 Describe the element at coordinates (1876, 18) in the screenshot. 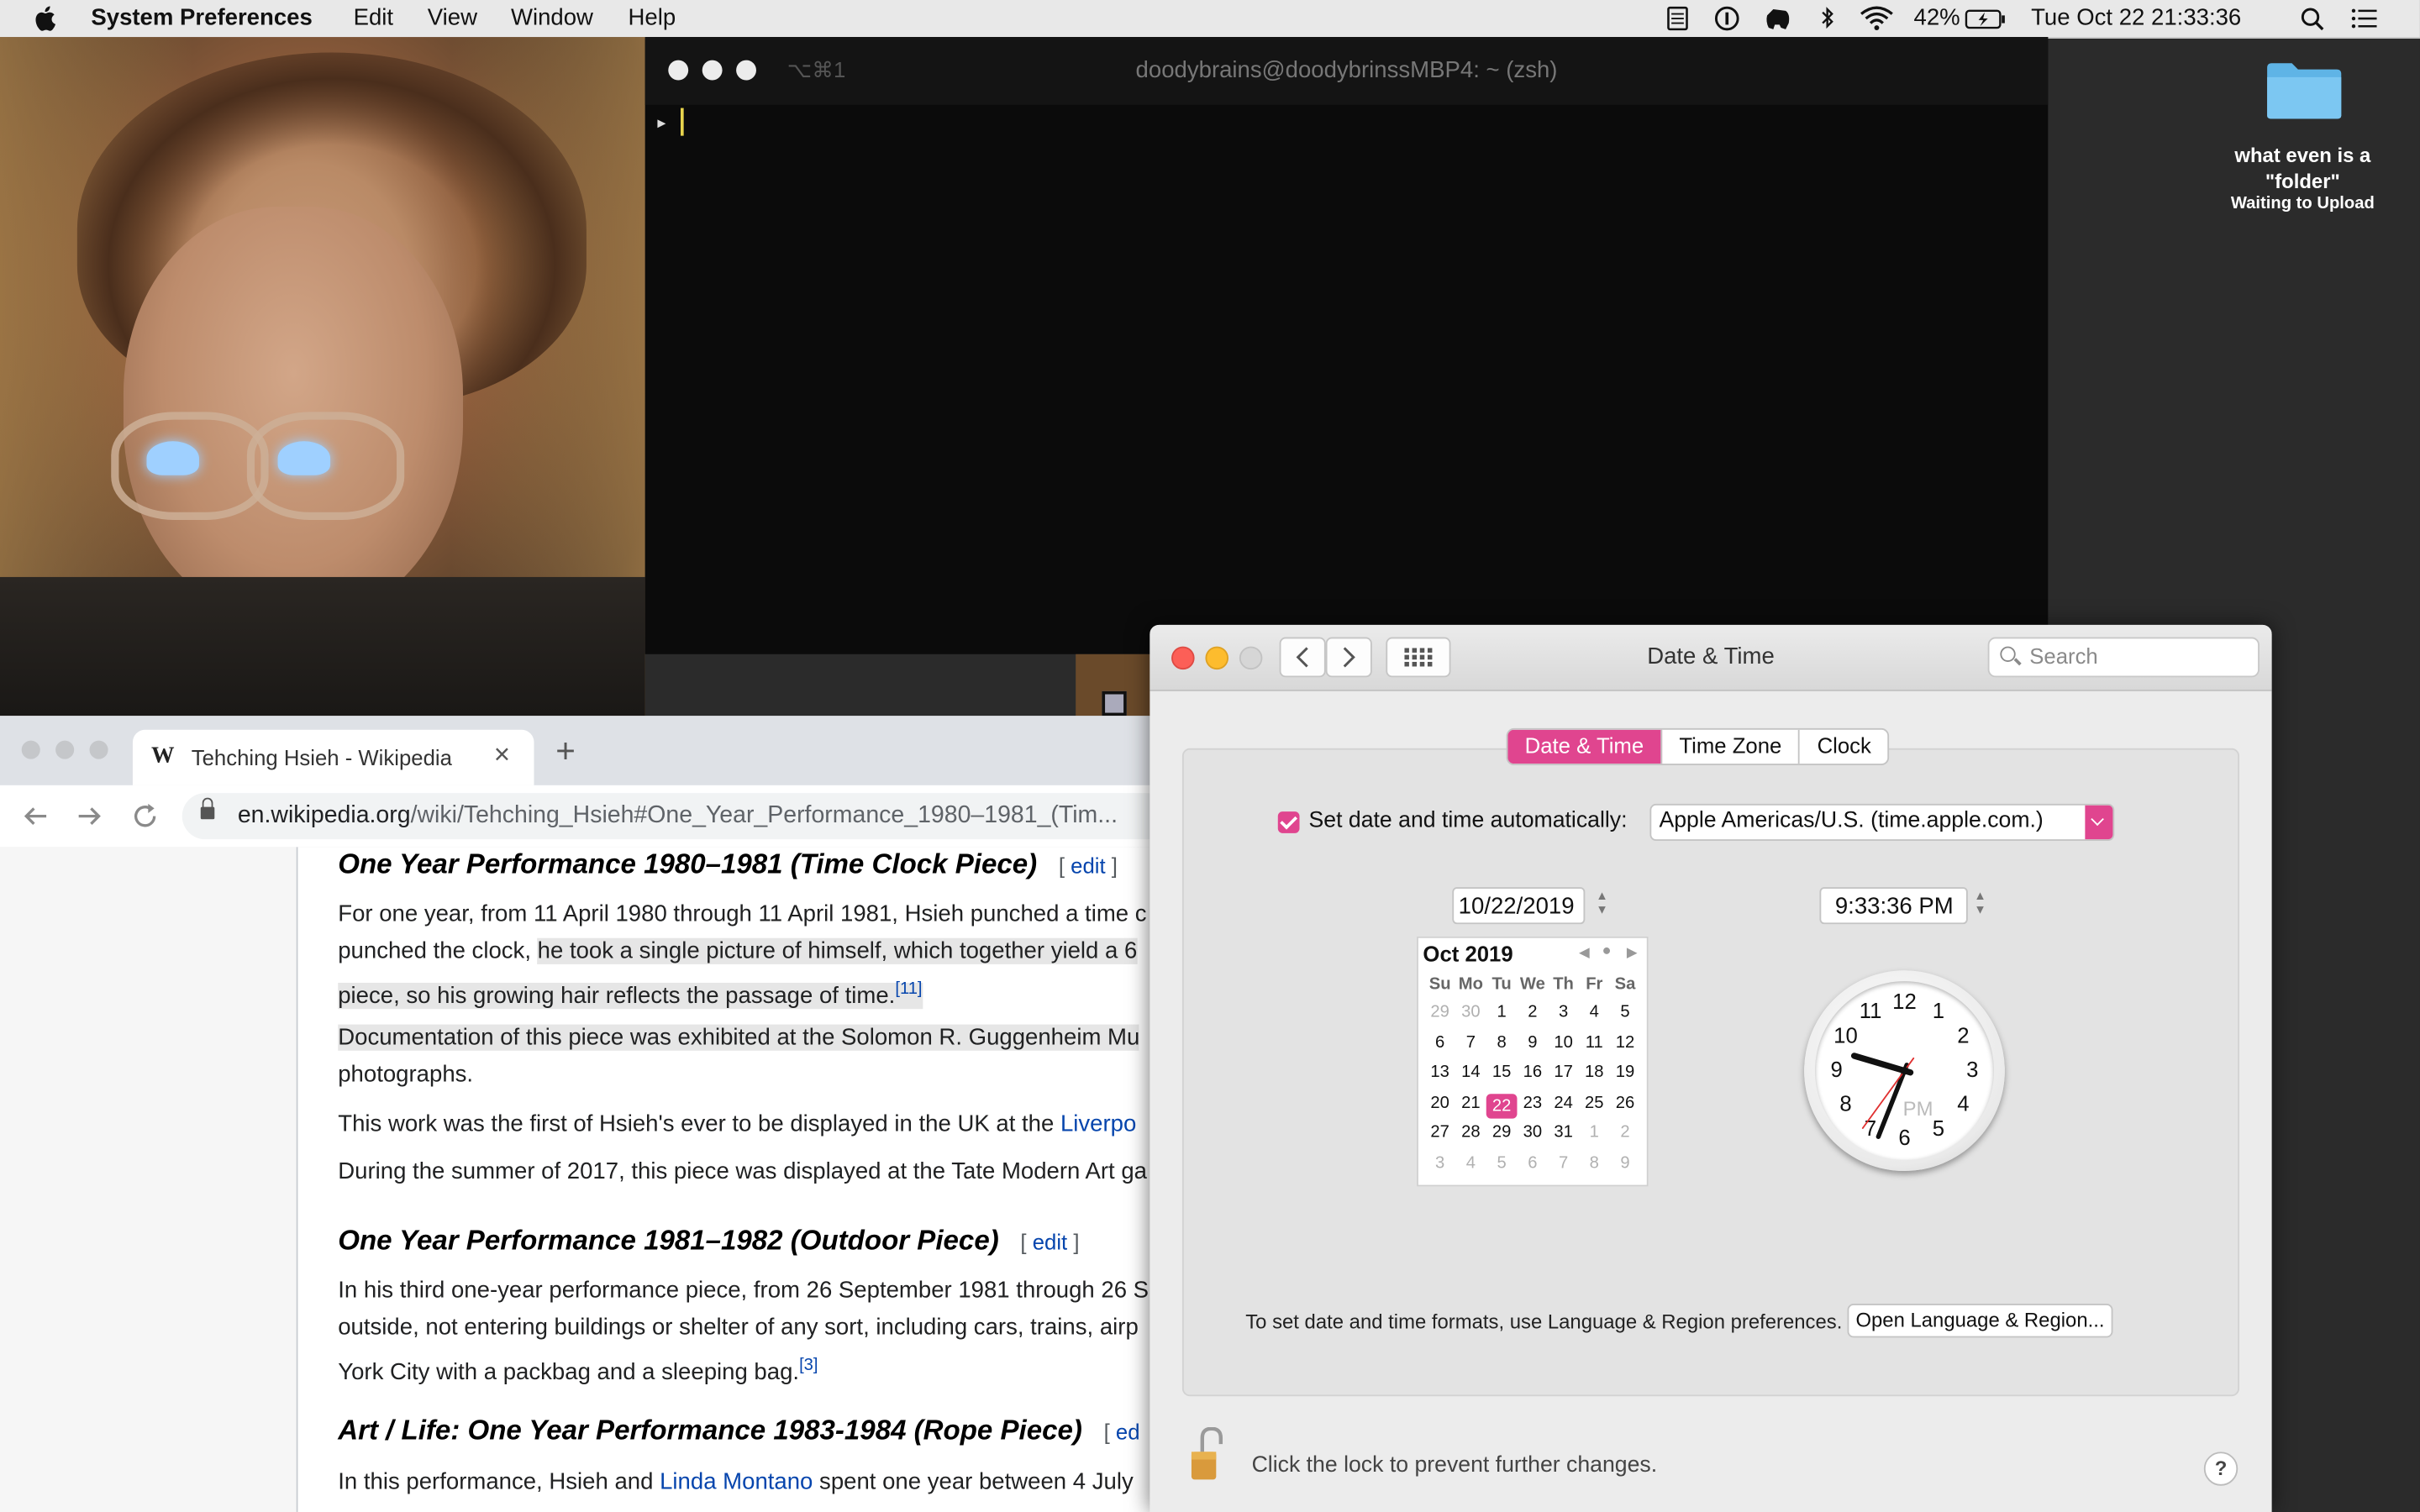

I see `wifi-icon` at that location.